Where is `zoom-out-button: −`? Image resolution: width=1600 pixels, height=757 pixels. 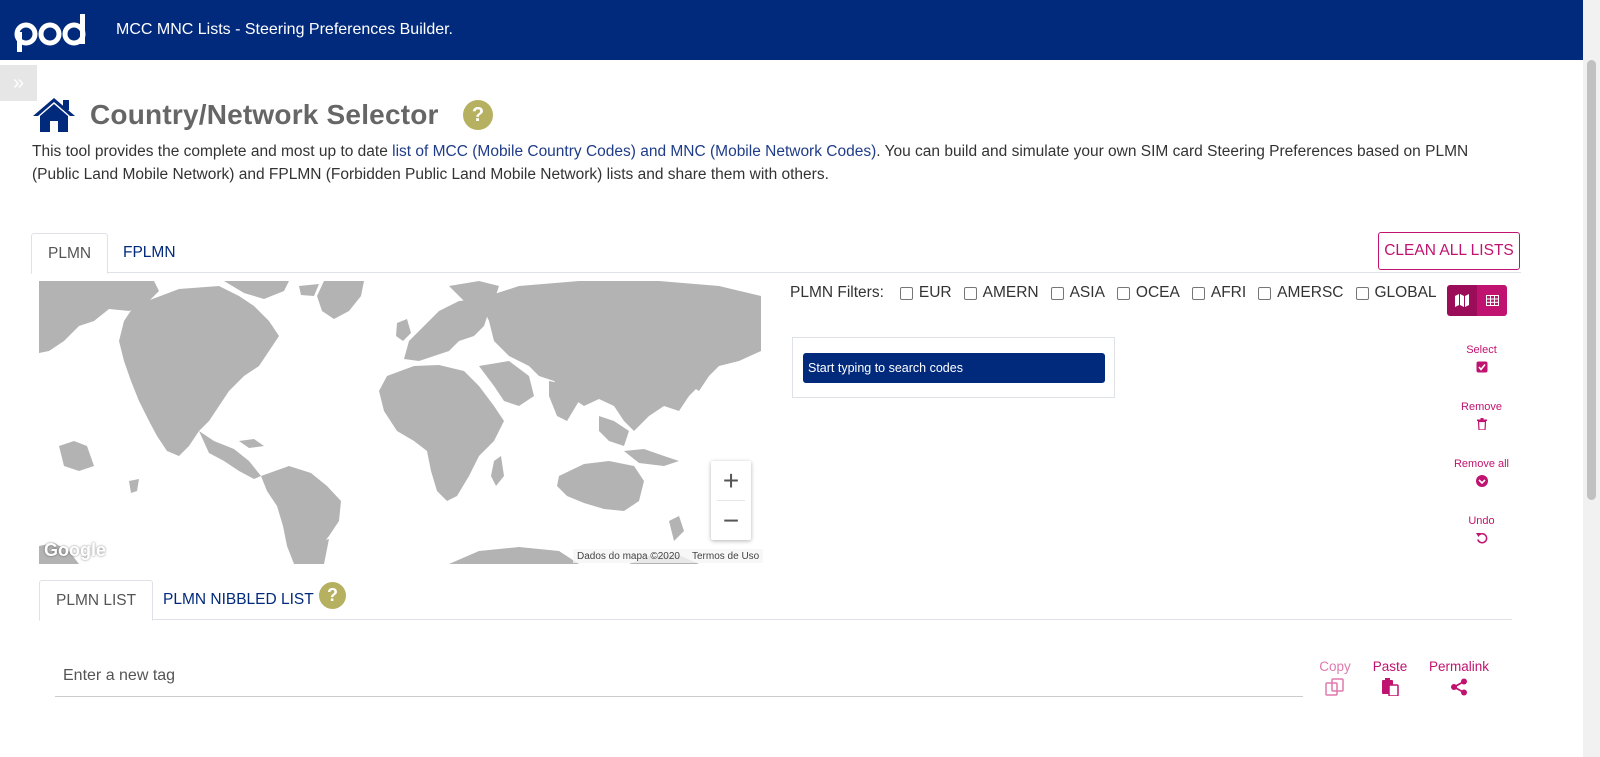 zoom-out-button: − is located at coordinates (731, 520).